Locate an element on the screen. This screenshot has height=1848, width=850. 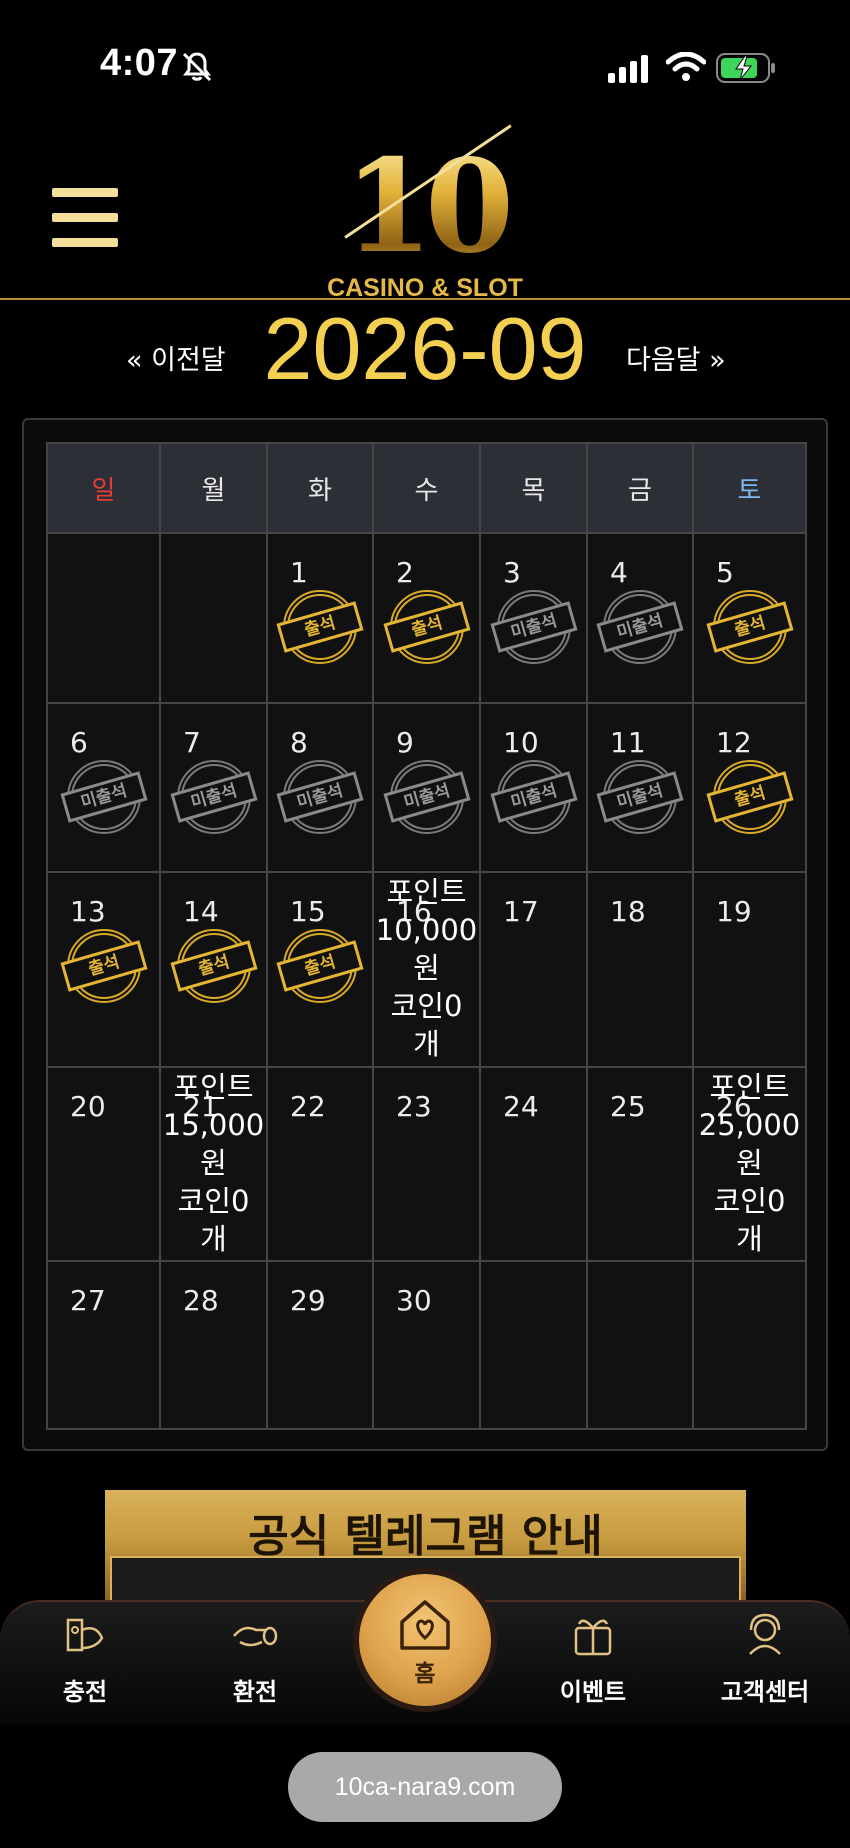
nav-event-label: 이벤트 is located at coordinates (593, 1692).